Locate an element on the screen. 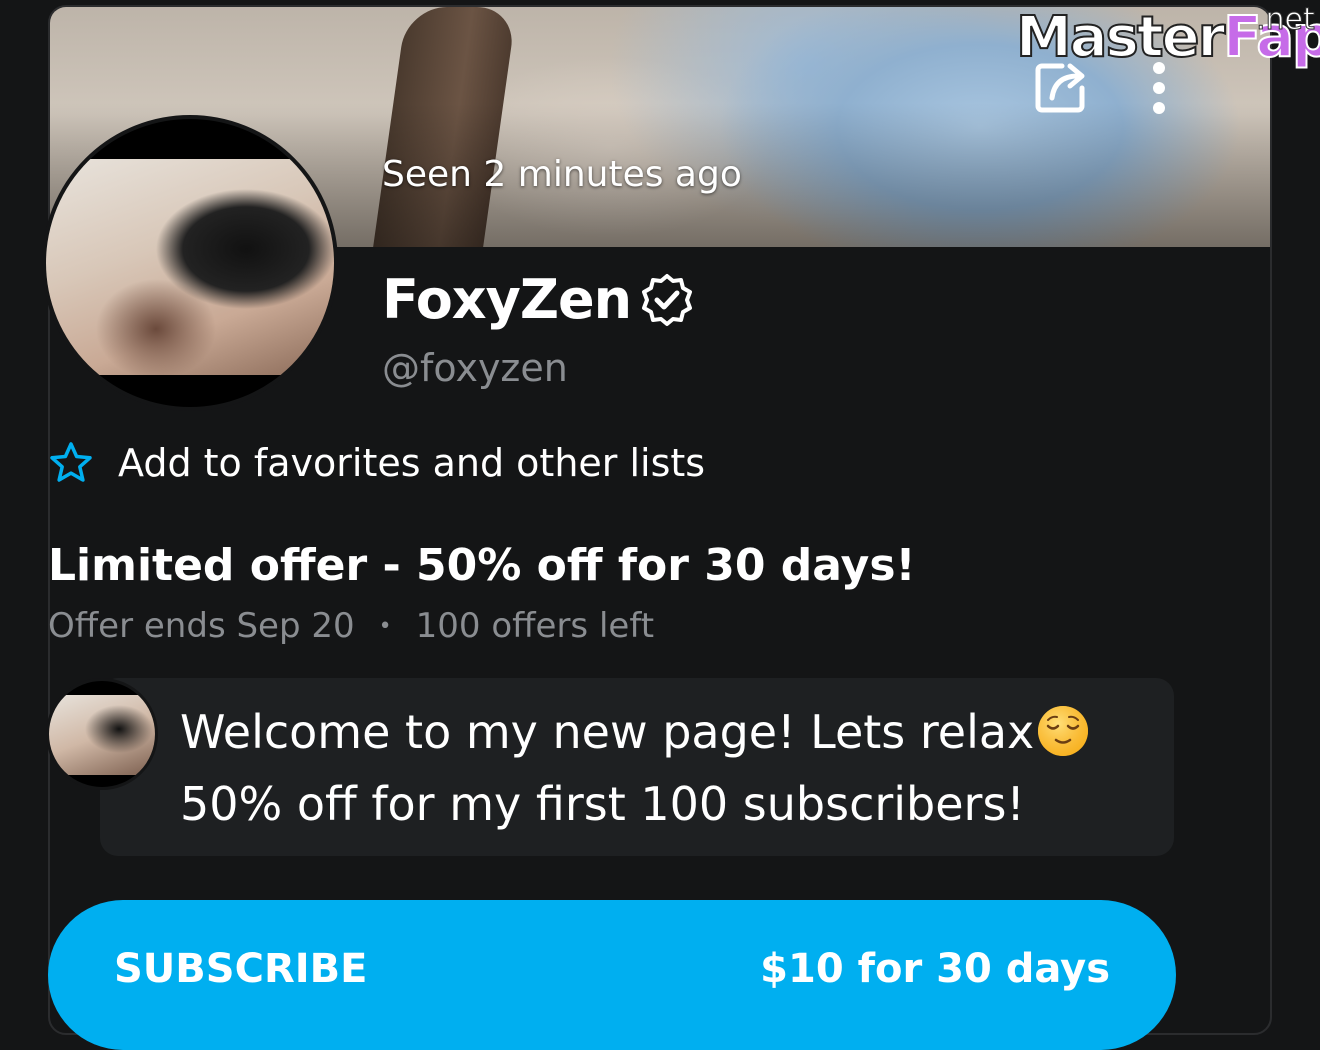 The image size is (1320, 1050). profile-handle: @foxyzen is located at coordinates (475, 368).